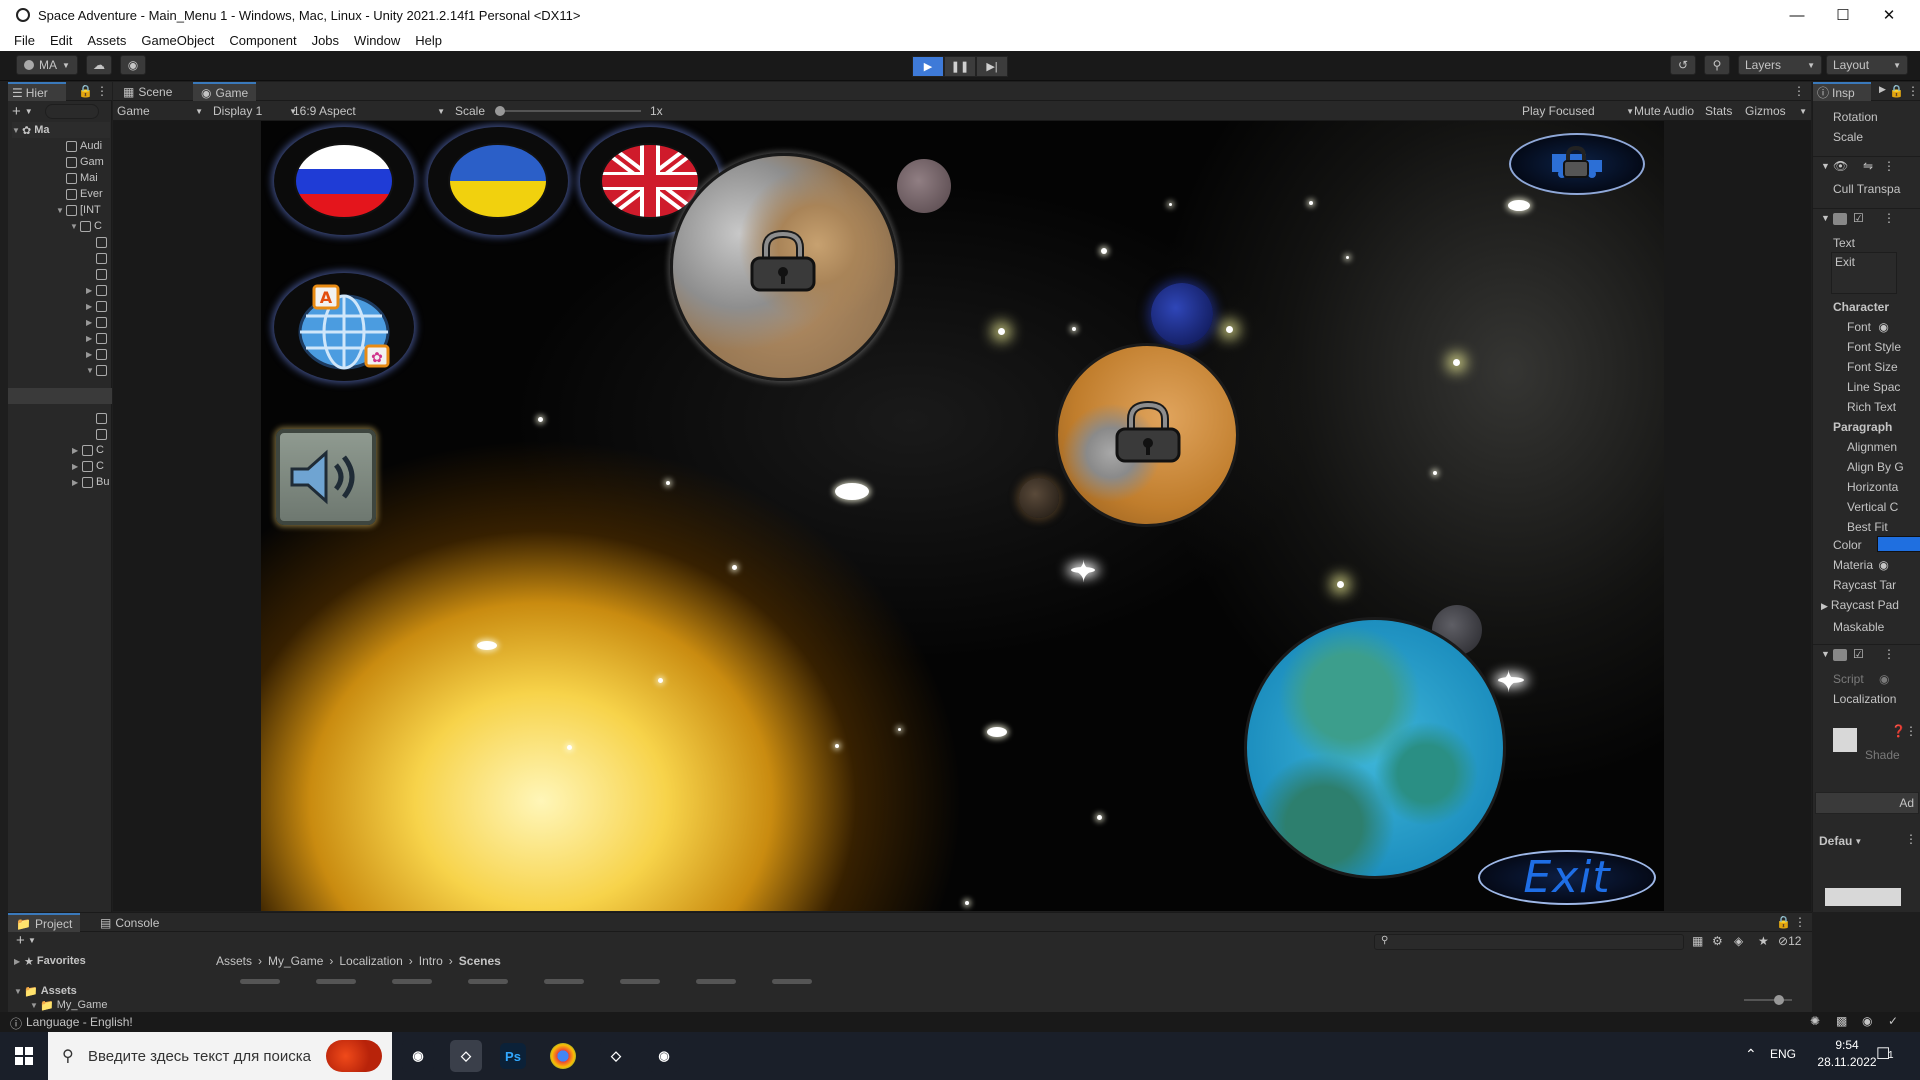 This screenshot has height=1080, width=1920. Describe the element at coordinates (147, 91) in the screenshot. I see `tab-scene: ▦ Scene` at that location.